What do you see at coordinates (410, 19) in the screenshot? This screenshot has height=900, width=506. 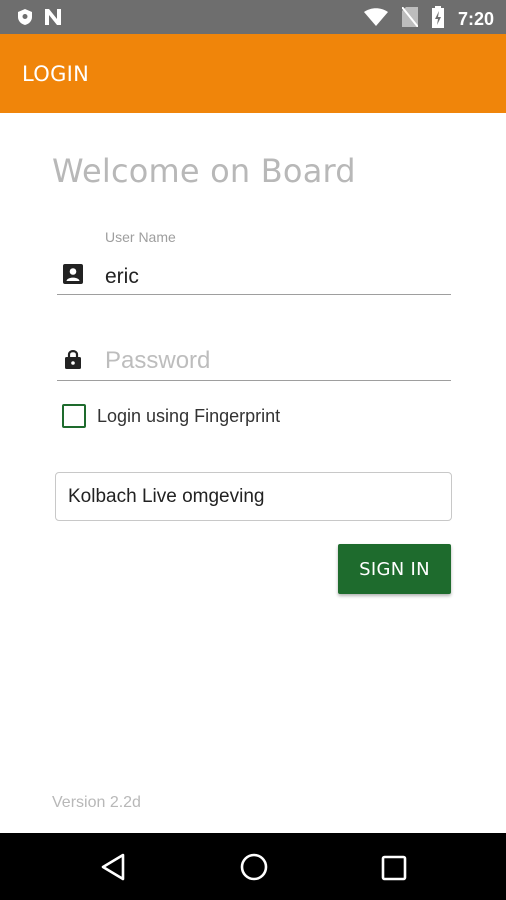 I see `no-sim-icon` at bounding box center [410, 19].